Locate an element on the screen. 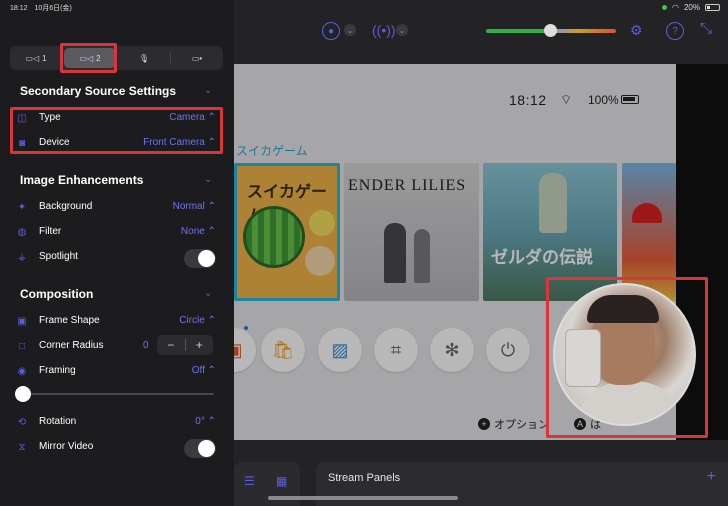 This screenshot has width=728, height=506. tab-screen: ▭• is located at coordinates (197, 58).